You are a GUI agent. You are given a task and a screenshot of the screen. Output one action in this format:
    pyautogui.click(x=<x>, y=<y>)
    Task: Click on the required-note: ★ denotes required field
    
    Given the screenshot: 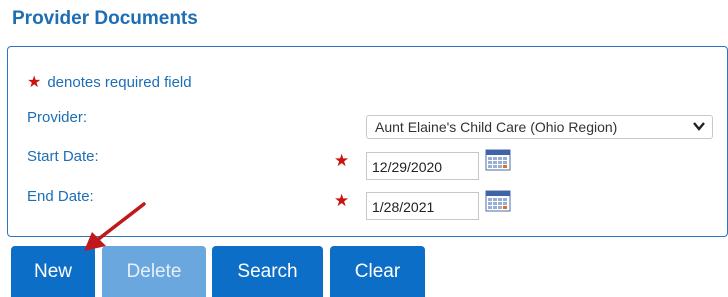 What is the action you would take?
    pyautogui.click(x=109, y=82)
    